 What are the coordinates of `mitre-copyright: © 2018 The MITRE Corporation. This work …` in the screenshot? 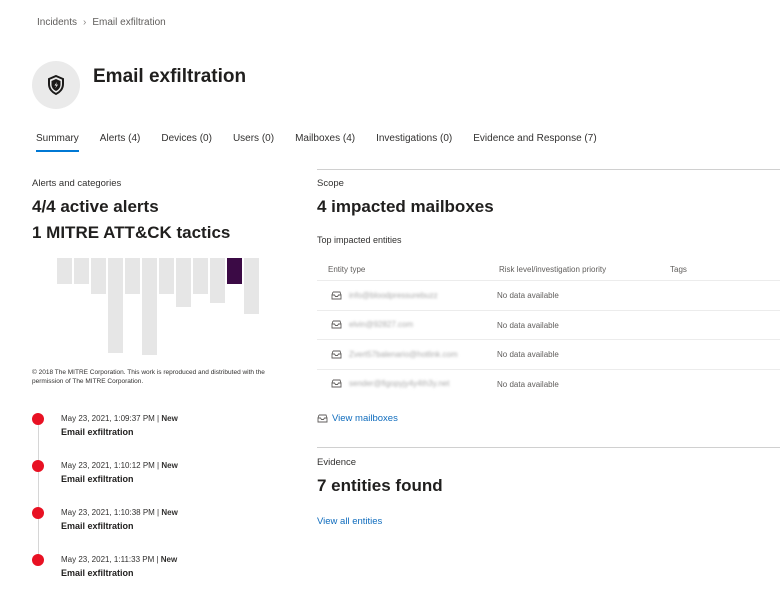 It's located at (148, 377).